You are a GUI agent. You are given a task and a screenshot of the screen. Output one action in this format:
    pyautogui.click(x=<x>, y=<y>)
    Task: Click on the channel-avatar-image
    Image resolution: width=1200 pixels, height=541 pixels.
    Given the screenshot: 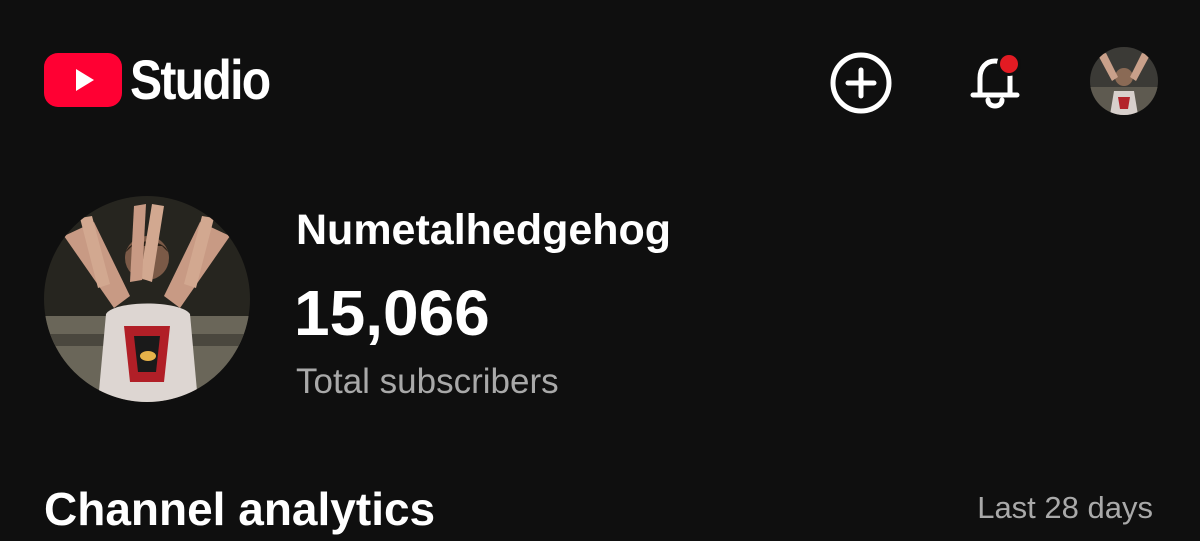 What is the action you would take?
    pyautogui.click(x=147, y=299)
    